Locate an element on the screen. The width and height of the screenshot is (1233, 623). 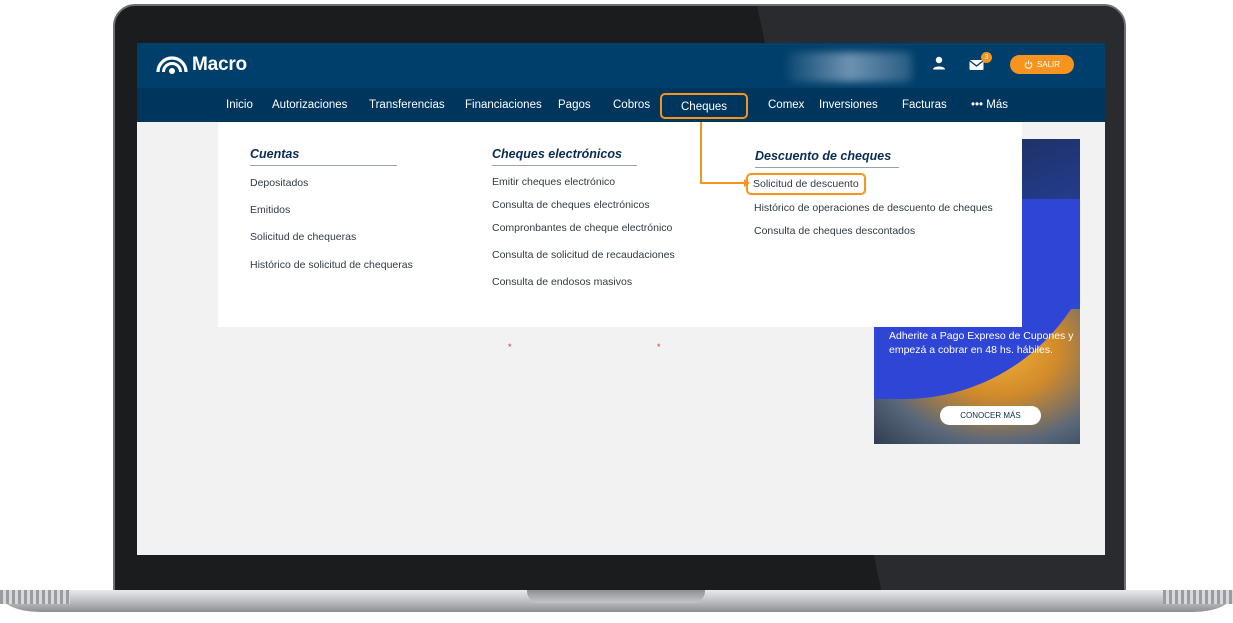
nav-item-cheques: Cheques is located at coordinates (704, 106).